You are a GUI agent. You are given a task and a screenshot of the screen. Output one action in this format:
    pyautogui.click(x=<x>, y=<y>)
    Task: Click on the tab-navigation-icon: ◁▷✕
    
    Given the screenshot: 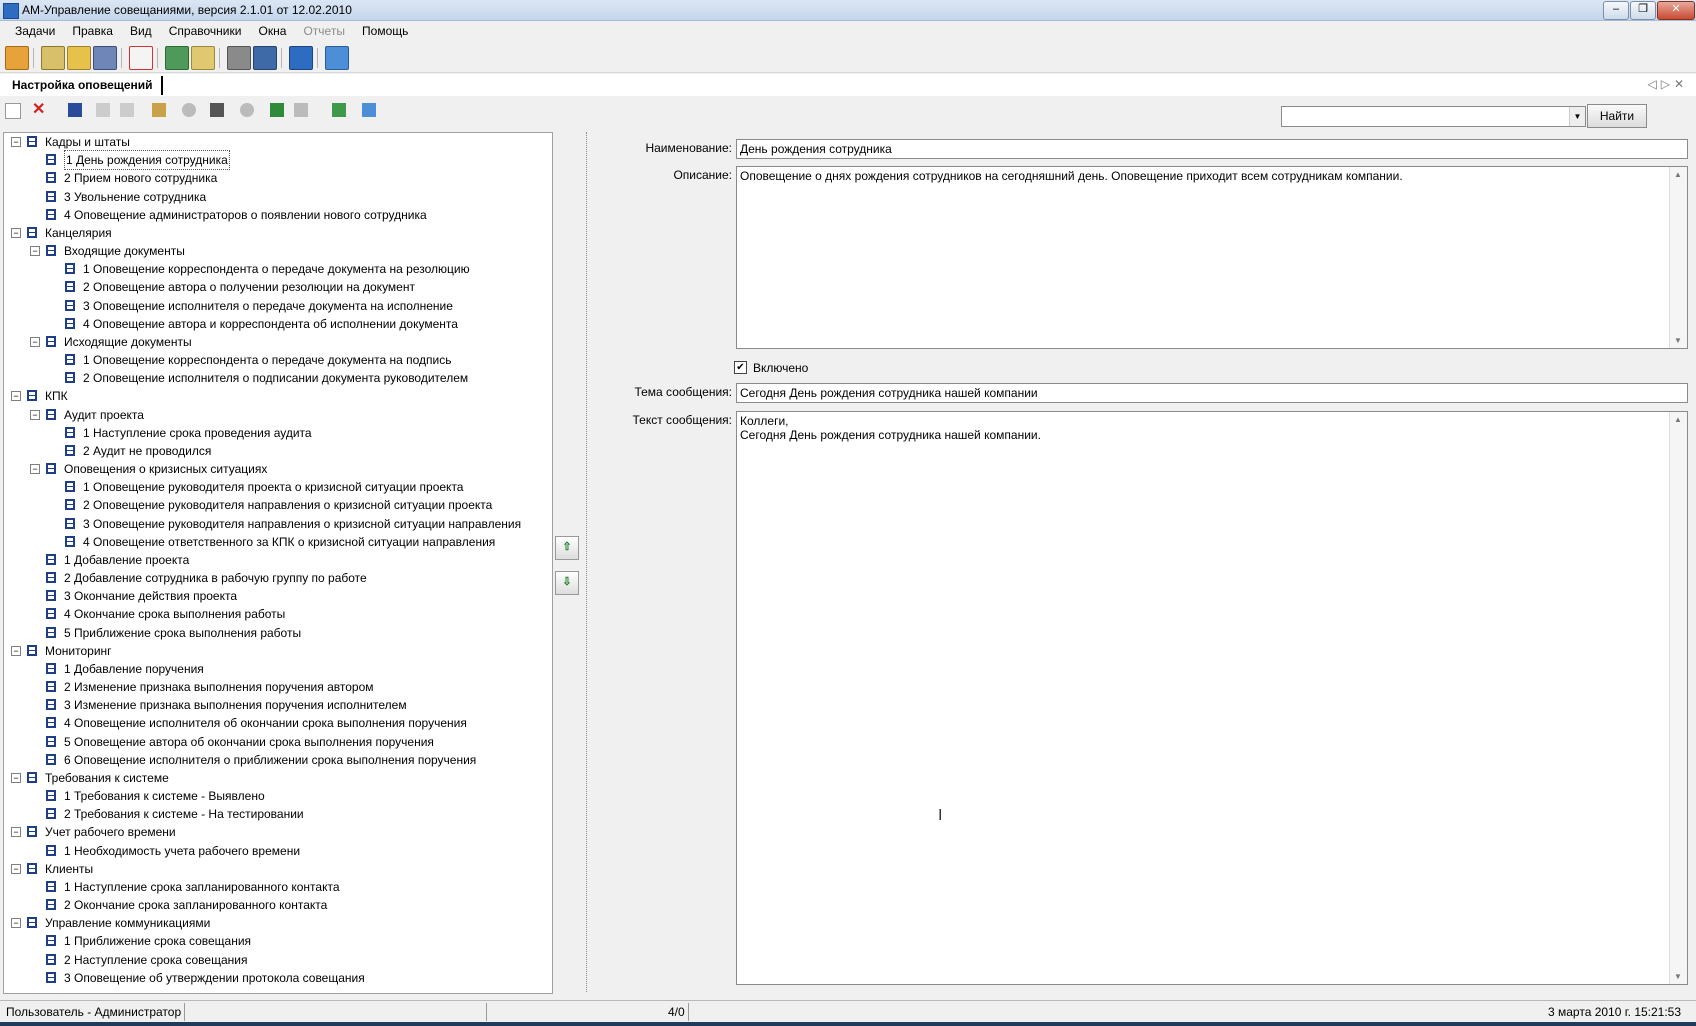 What is the action you would take?
    pyautogui.click(x=1667, y=84)
    